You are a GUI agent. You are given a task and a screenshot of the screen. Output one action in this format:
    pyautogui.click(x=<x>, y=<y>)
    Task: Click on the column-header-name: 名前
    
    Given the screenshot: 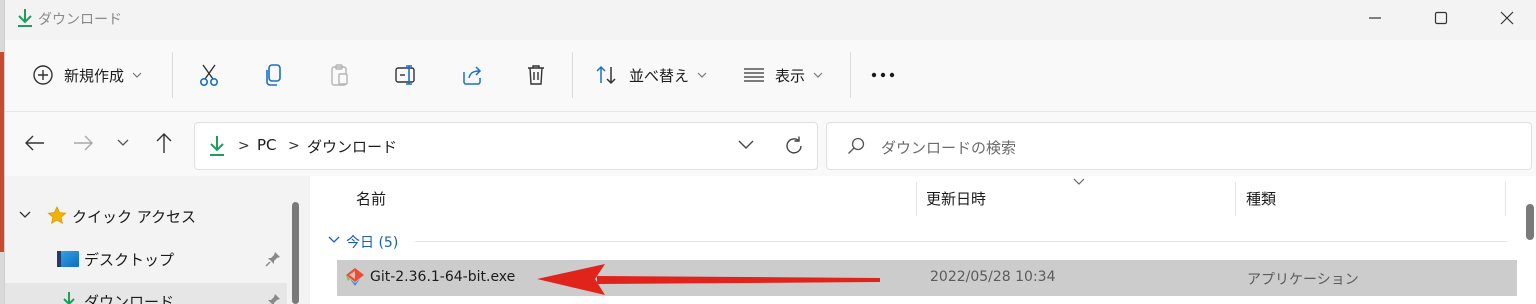 What is the action you would take?
    pyautogui.click(x=371, y=198)
    